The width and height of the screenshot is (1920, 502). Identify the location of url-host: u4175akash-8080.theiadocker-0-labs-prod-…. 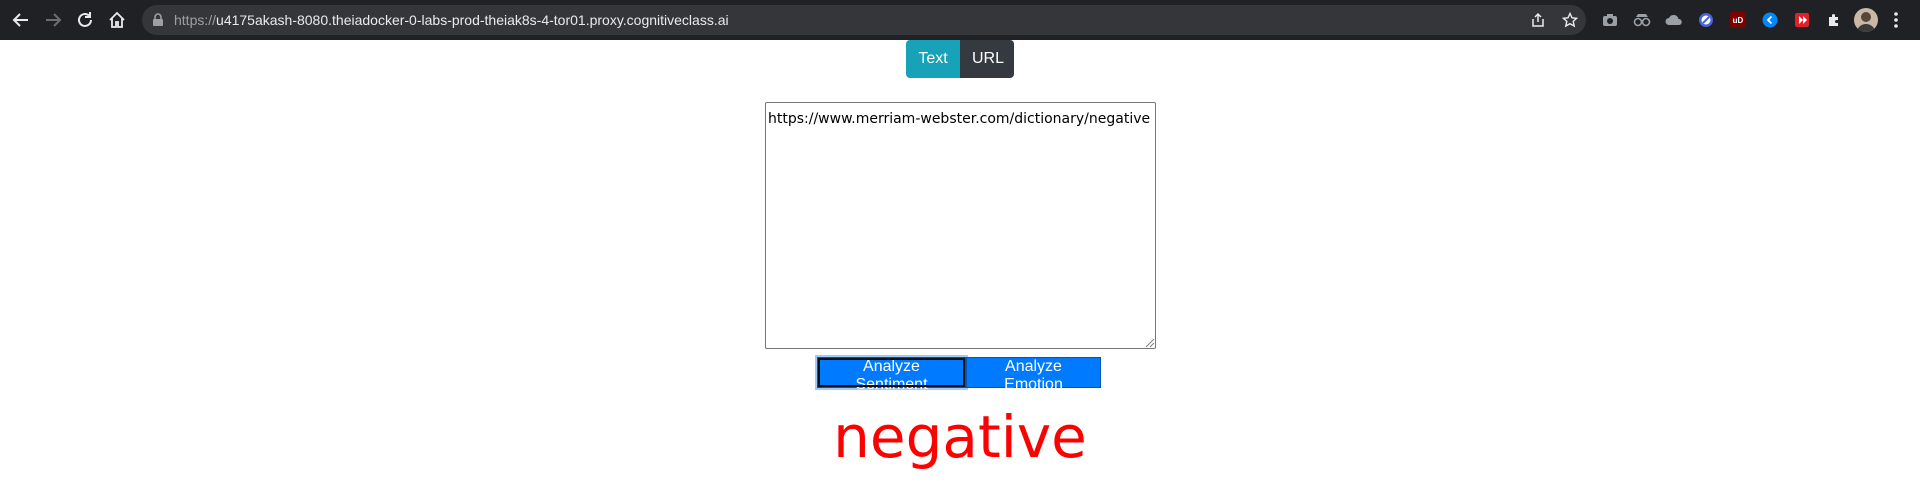
(472, 20).